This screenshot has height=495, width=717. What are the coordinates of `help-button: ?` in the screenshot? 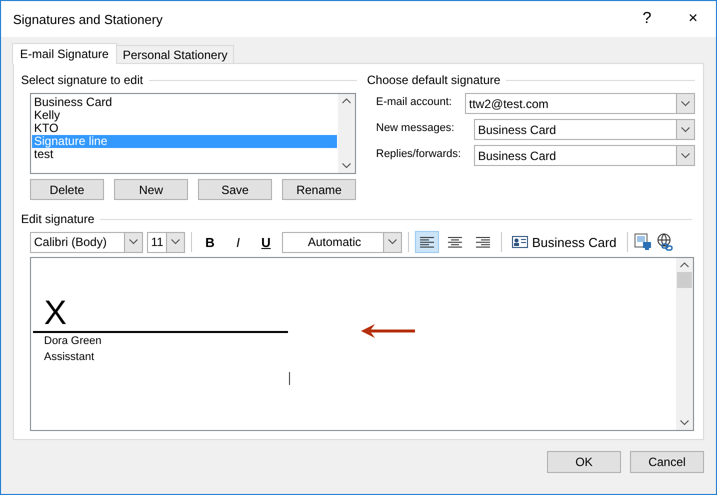 It's located at (647, 19).